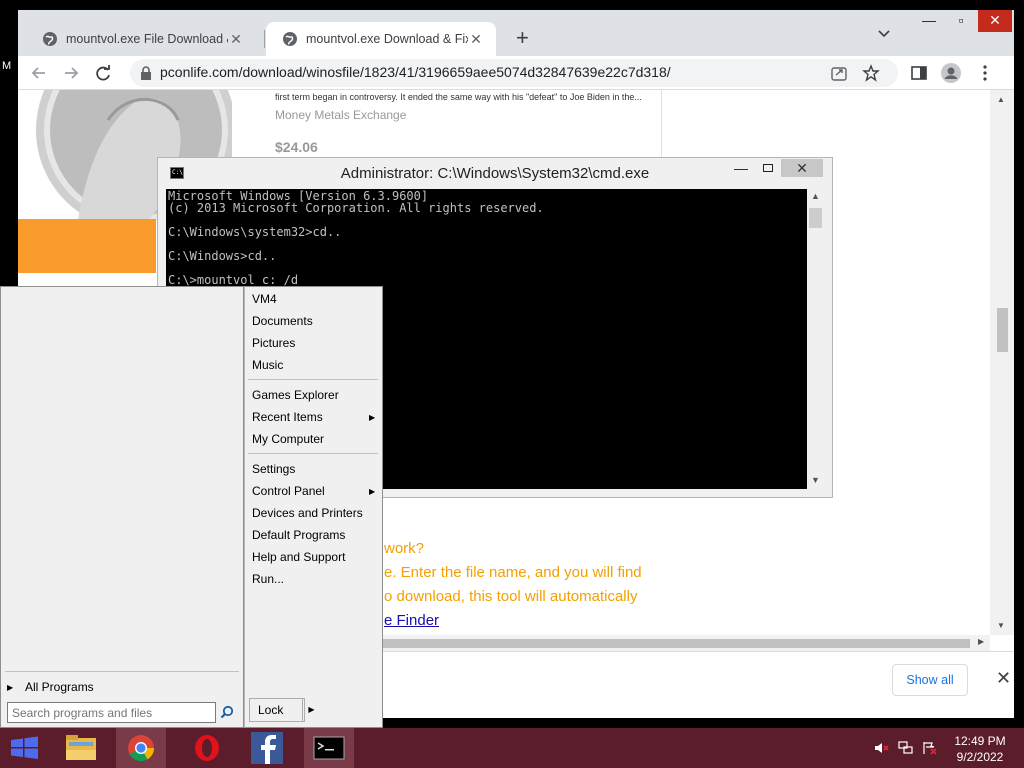 This screenshot has width=1024, height=768. What do you see at coordinates (71, 73) in the screenshot?
I see `forward-arrow-icon` at bounding box center [71, 73].